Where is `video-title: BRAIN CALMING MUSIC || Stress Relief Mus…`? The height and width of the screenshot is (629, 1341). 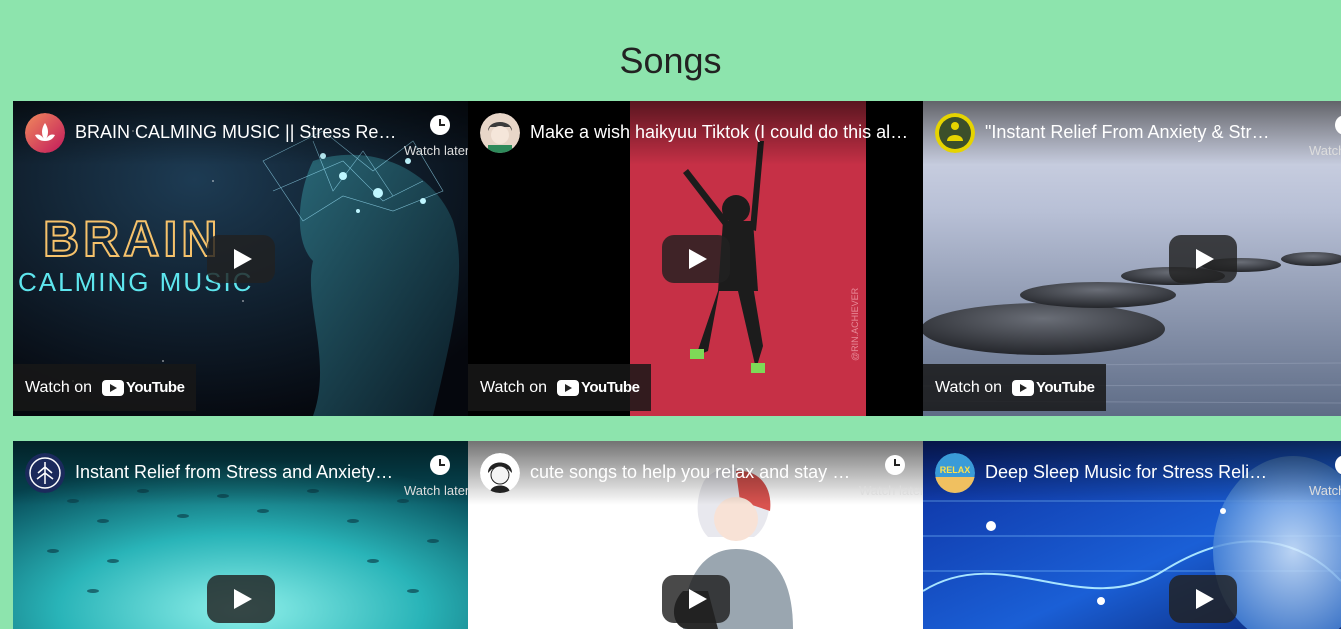
video-title: BRAIN CALMING MUSIC || Stress Relief Mus… is located at coordinates (236, 132).